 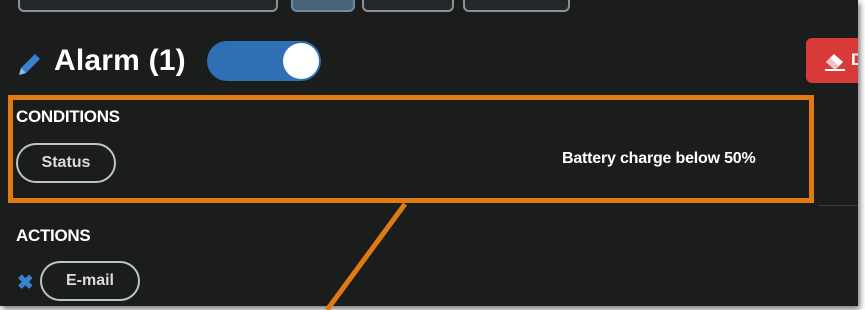 What do you see at coordinates (838, 205) in the screenshot?
I see `divider` at bounding box center [838, 205].